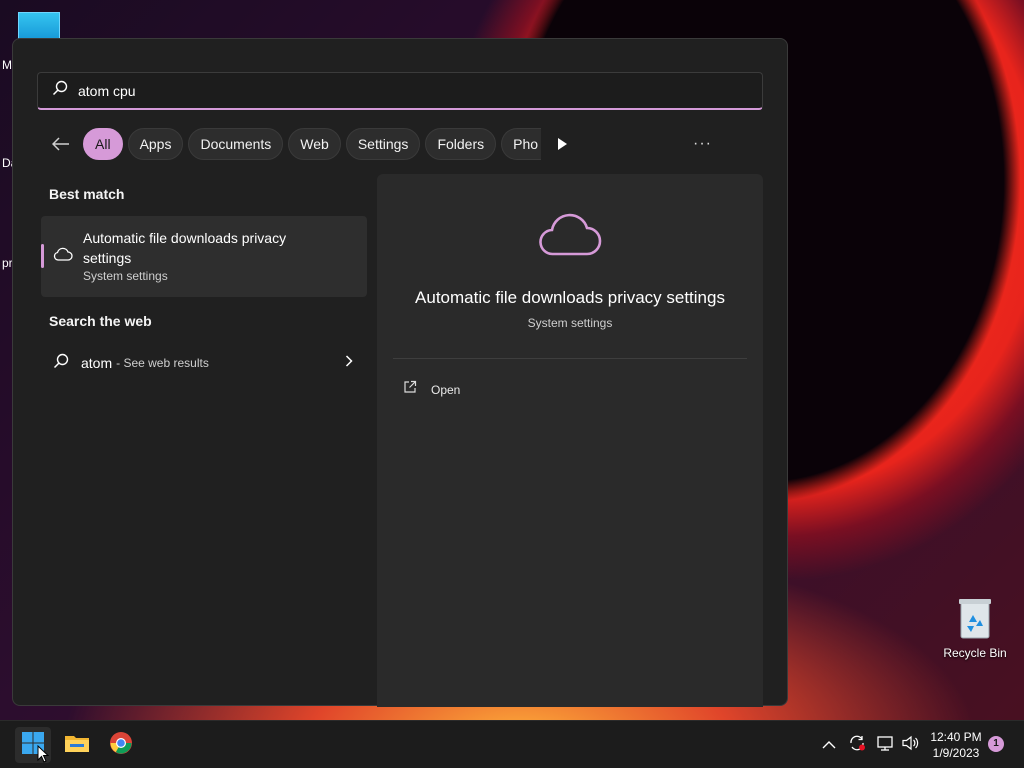 The height and width of the screenshot is (768, 1024). I want to click on notification-badge: 1, so click(996, 744).